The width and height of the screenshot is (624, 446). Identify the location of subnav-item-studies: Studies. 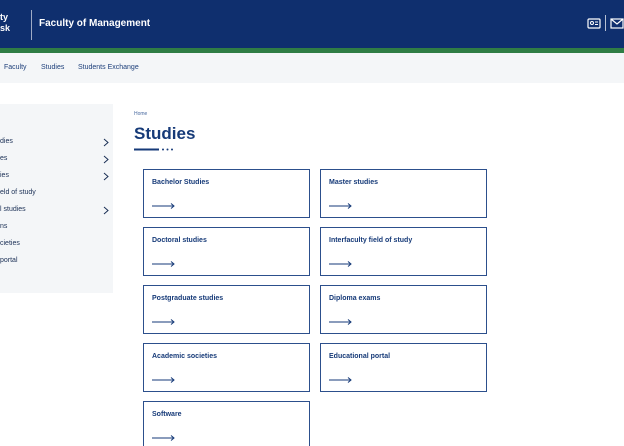
(52, 67).